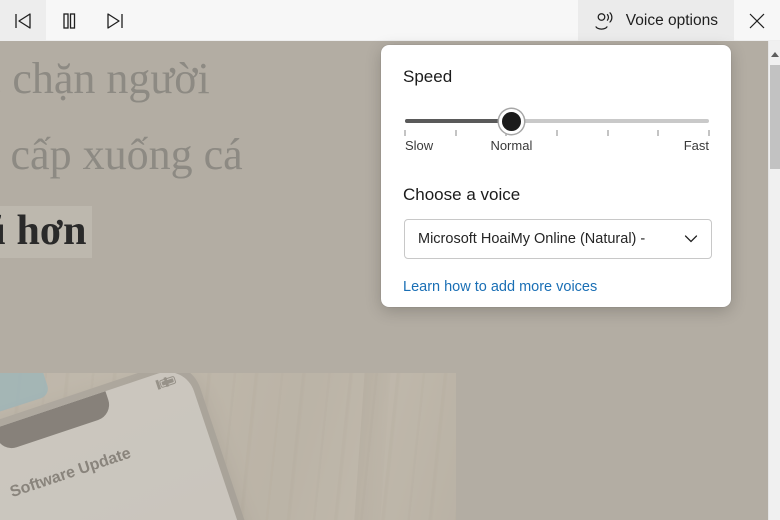 This screenshot has width=780, height=520. I want to click on add-more-voices-link: Learn how to add more voices, so click(500, 287).